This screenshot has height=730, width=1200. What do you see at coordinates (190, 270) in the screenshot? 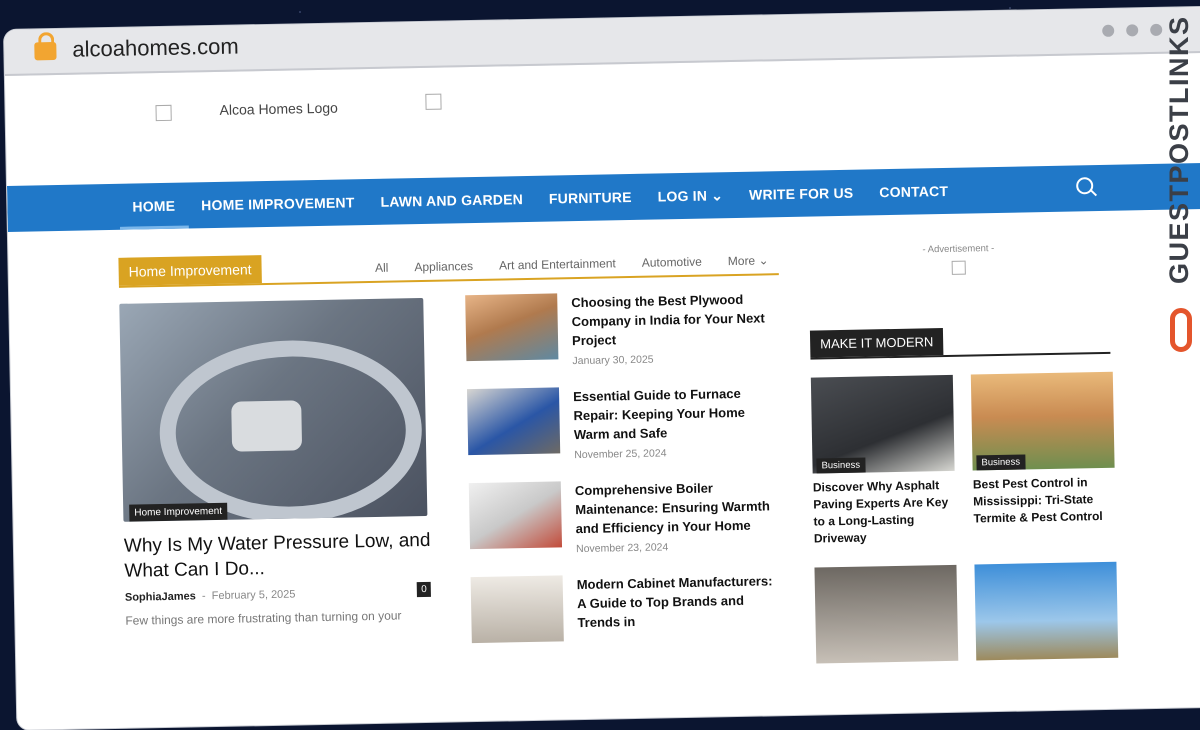
I see `category-label: Home Improvement` at bounding box center [190, 270].